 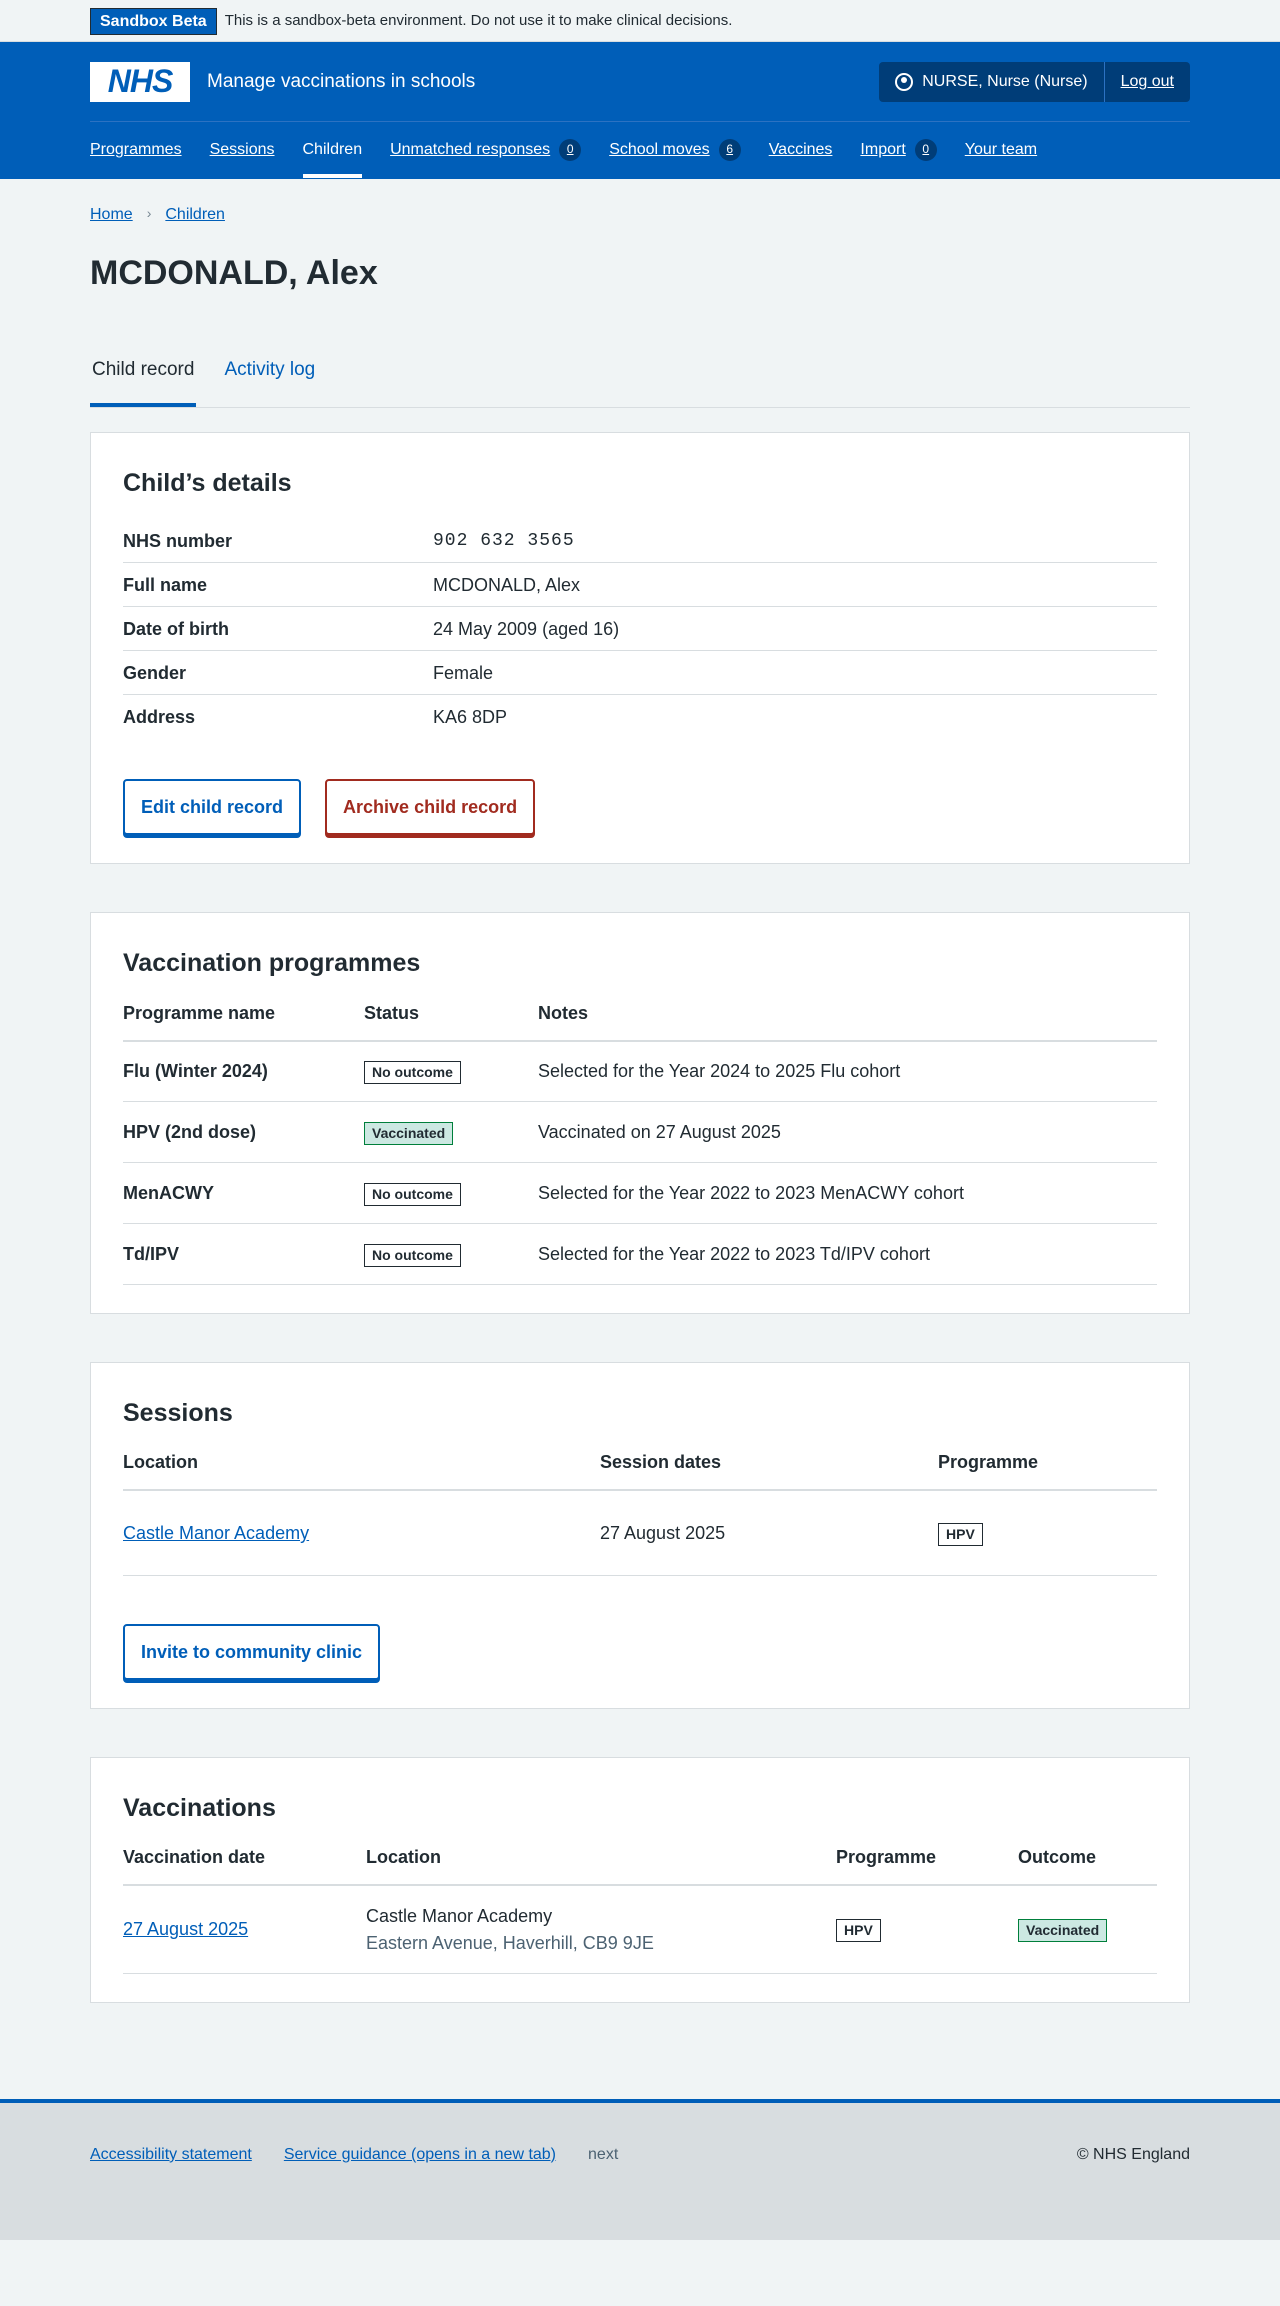 I want to click on vaccination-programme-cell: HPV, so click(x=927, y=1929).